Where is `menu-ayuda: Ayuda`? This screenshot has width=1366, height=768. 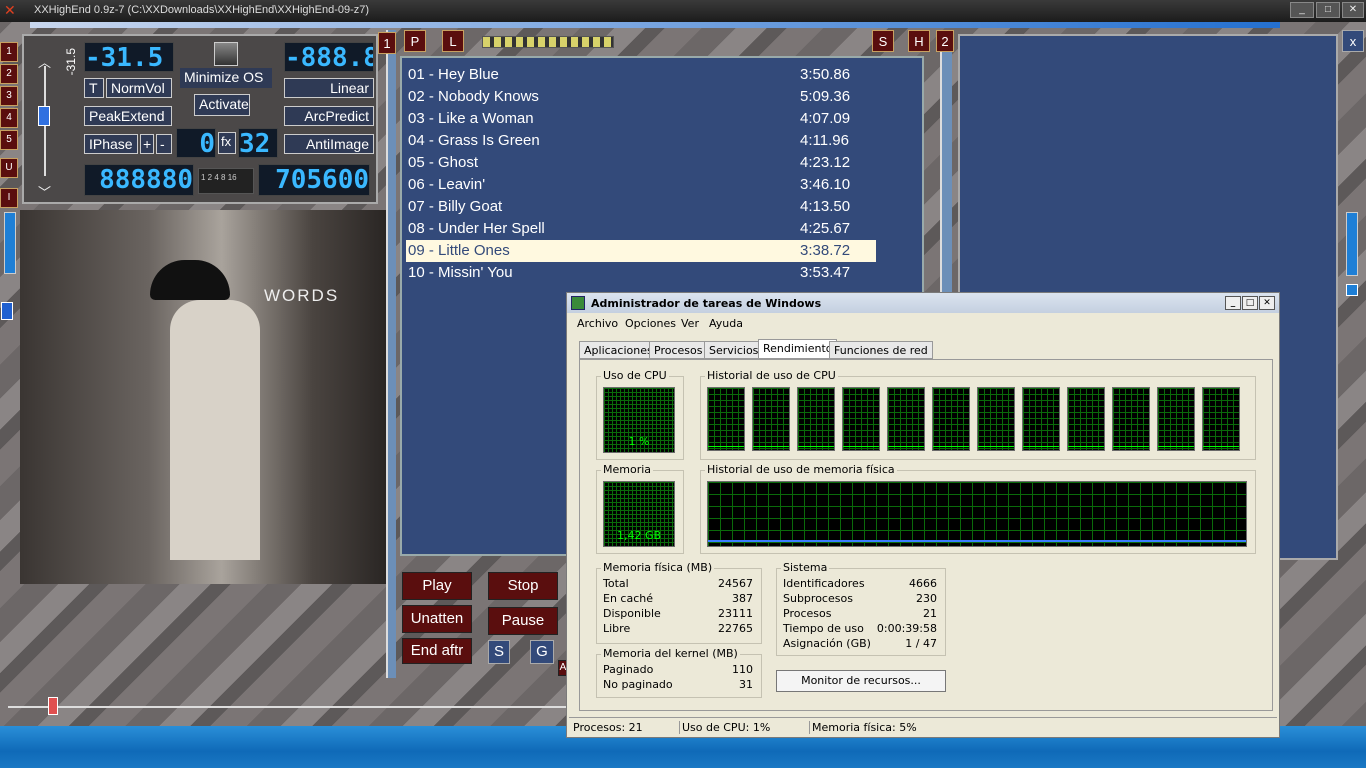 menu-ayuda: Ayuda is located at coordinates (726, 323).